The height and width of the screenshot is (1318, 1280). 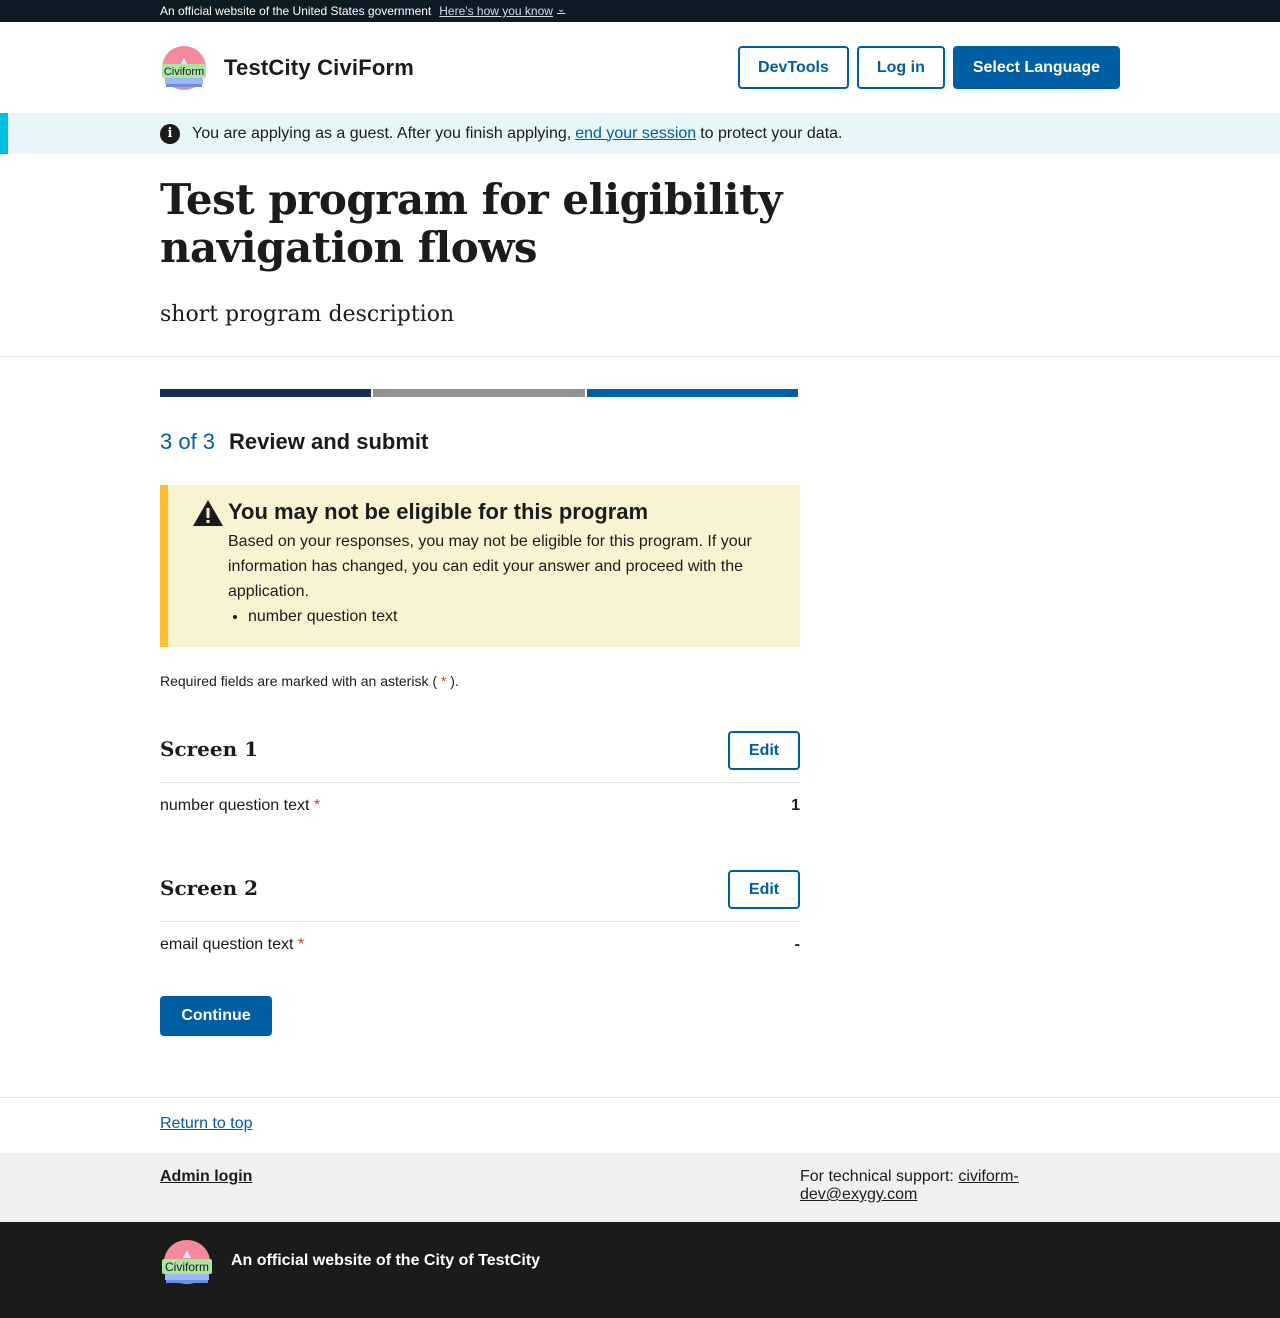 I want to click on edit-screen-1-button: Edit, so click(x=764, y=750).